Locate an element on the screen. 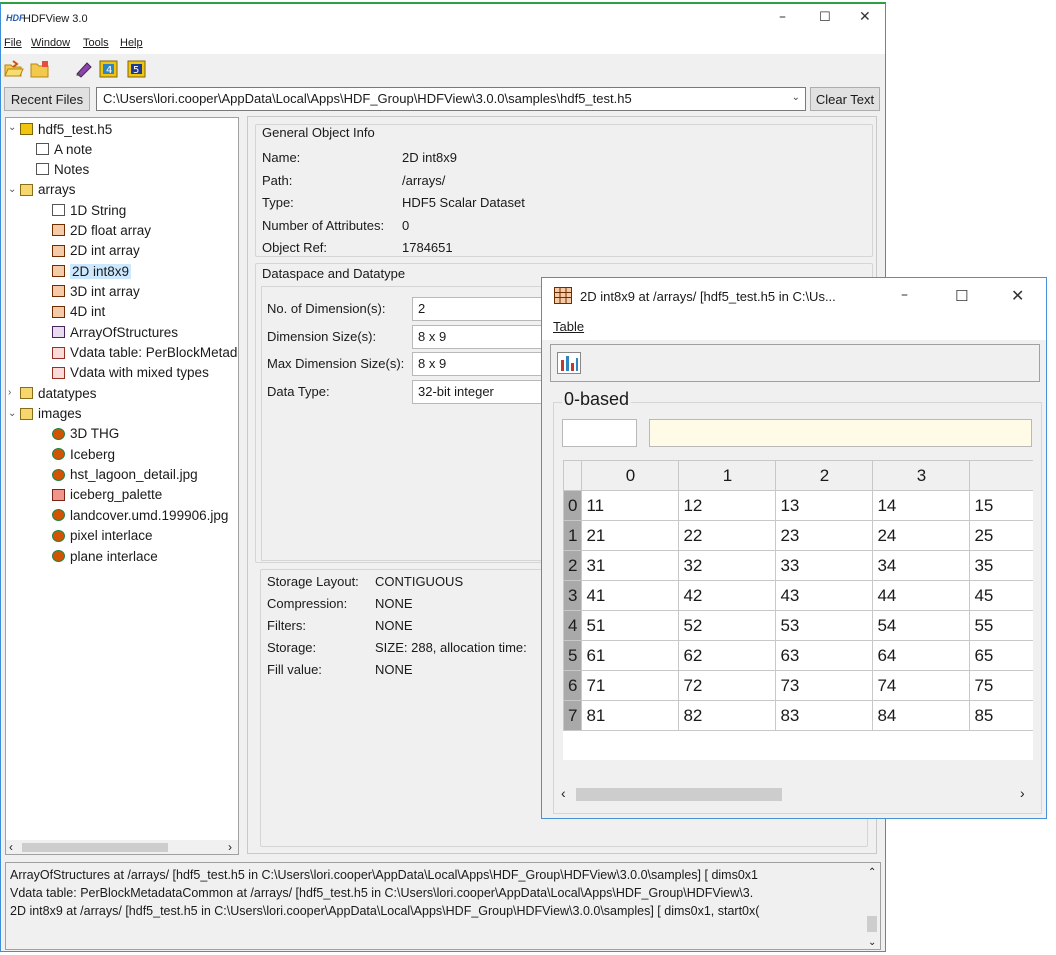  tree-item: 2D int array is located at coordinates (96, 251).